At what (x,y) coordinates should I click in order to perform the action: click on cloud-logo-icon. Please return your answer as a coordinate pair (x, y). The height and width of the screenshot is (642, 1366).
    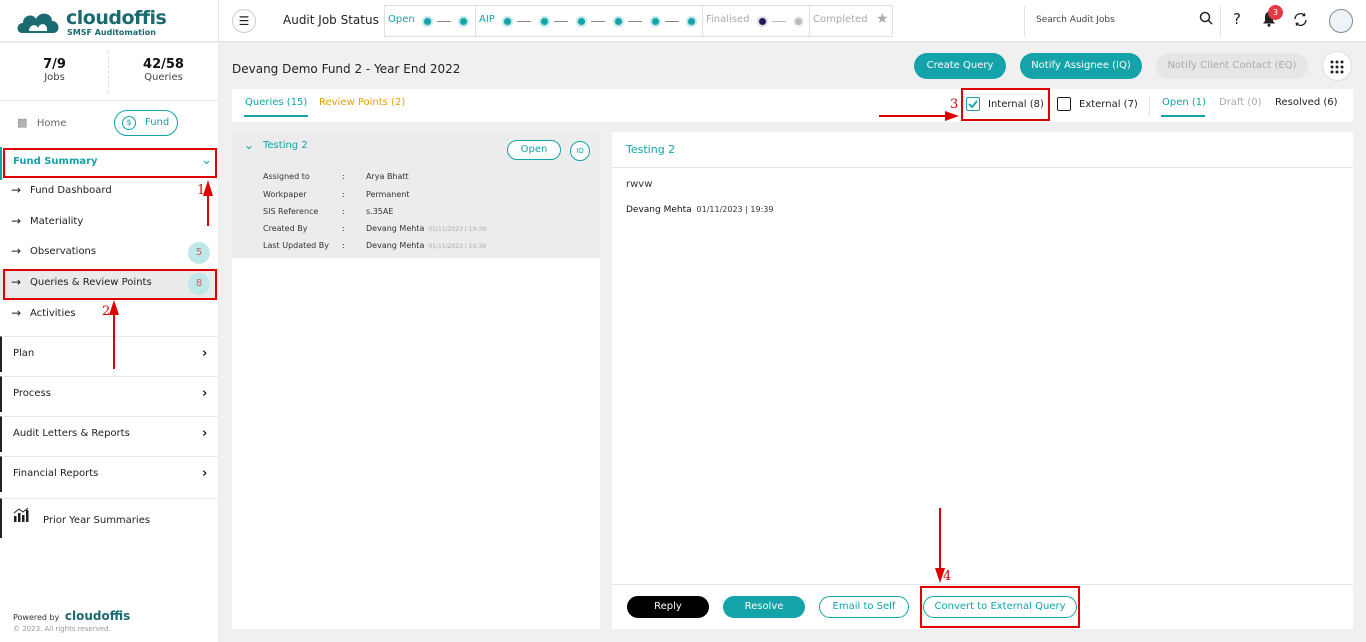
    Looking at the image, I should click on (38, 23).